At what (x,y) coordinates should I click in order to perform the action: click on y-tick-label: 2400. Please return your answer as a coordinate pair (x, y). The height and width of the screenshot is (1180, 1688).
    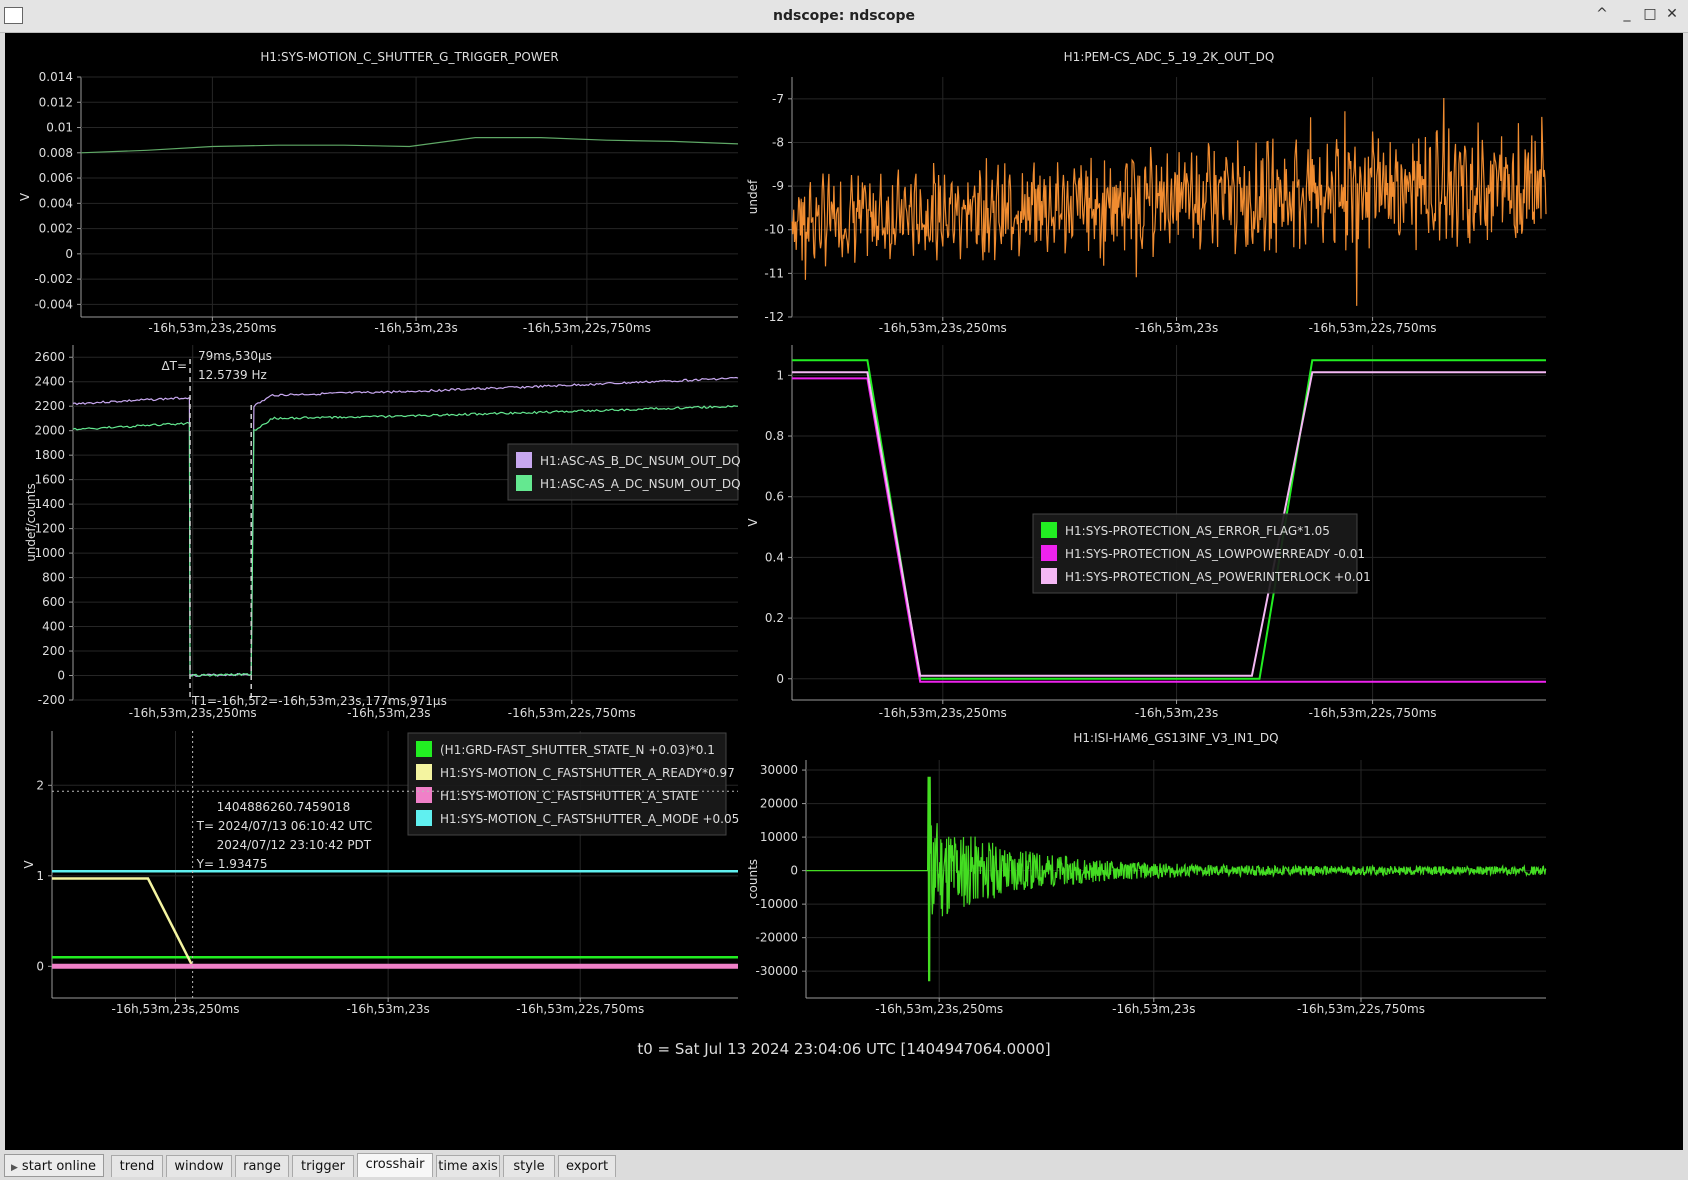
    Looking at the image, I should click on (49, 382).